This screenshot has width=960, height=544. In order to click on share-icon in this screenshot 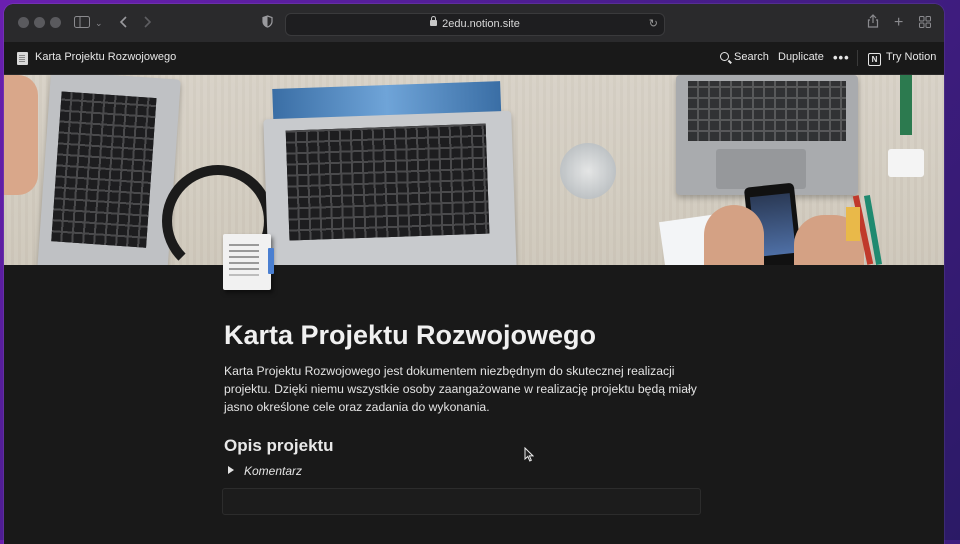, I will do `click(873, 23)`.